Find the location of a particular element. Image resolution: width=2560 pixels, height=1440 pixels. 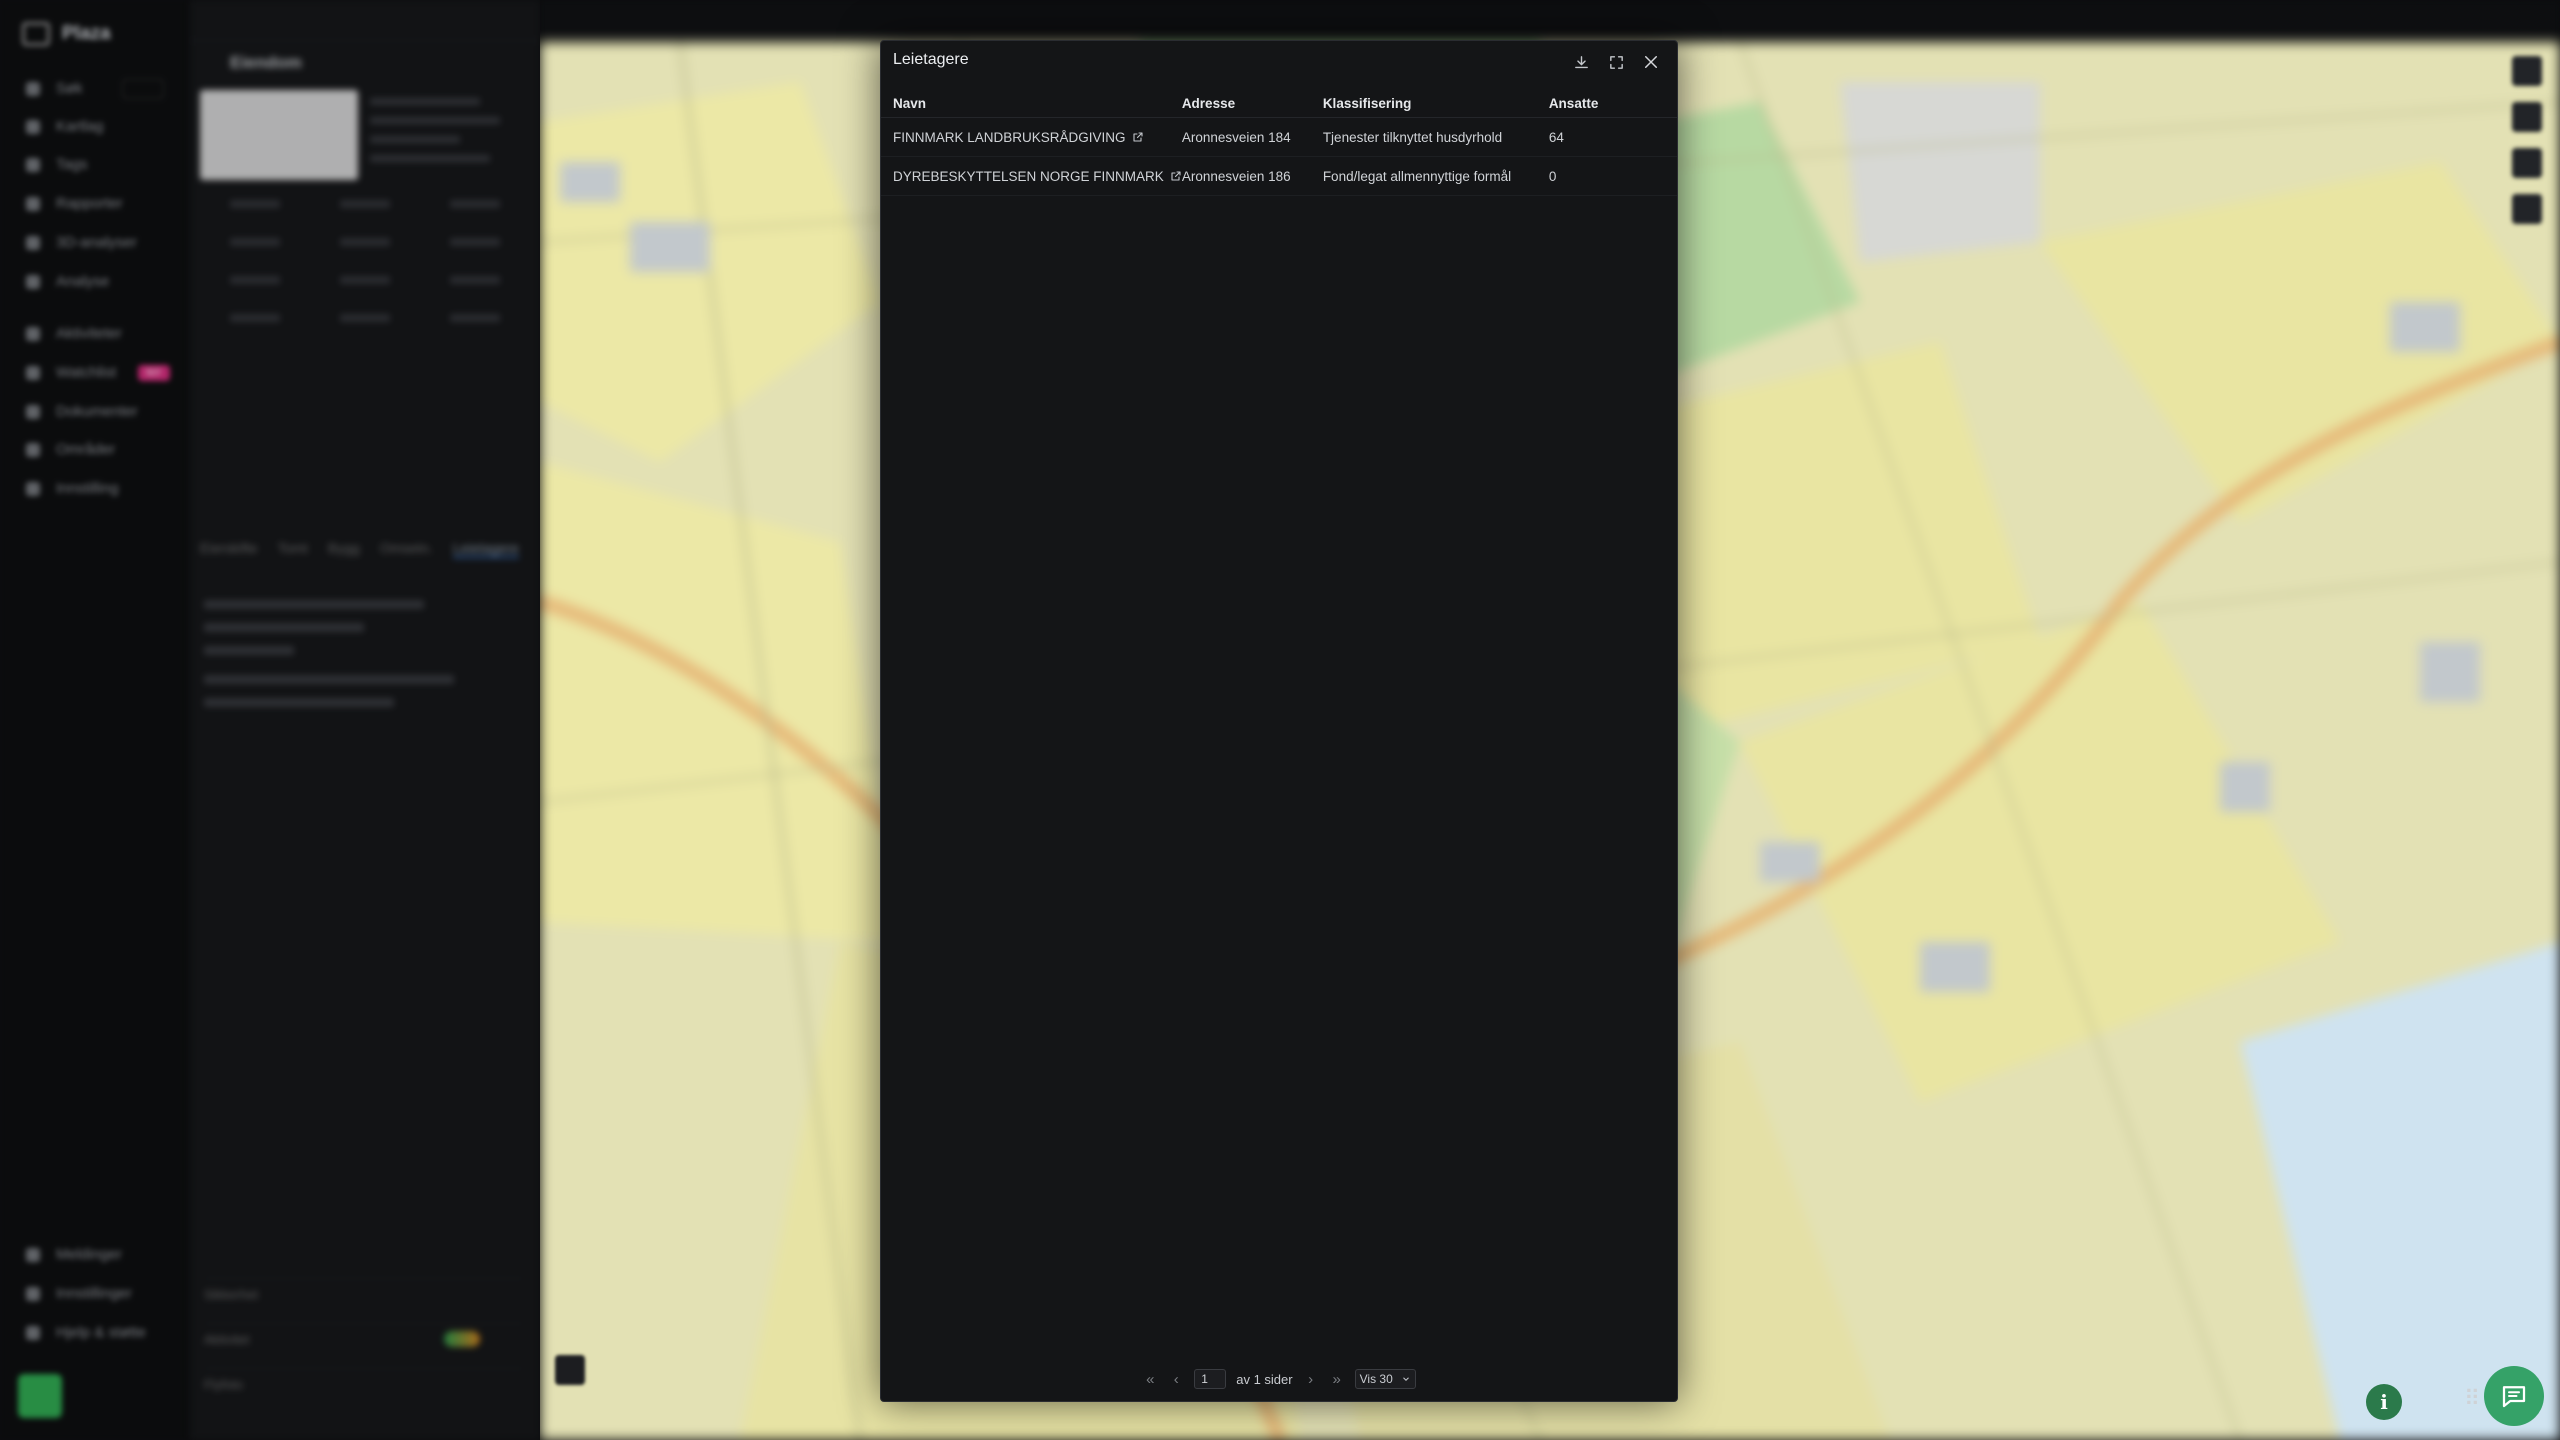

property-stats is located at coordinates (365, 261).